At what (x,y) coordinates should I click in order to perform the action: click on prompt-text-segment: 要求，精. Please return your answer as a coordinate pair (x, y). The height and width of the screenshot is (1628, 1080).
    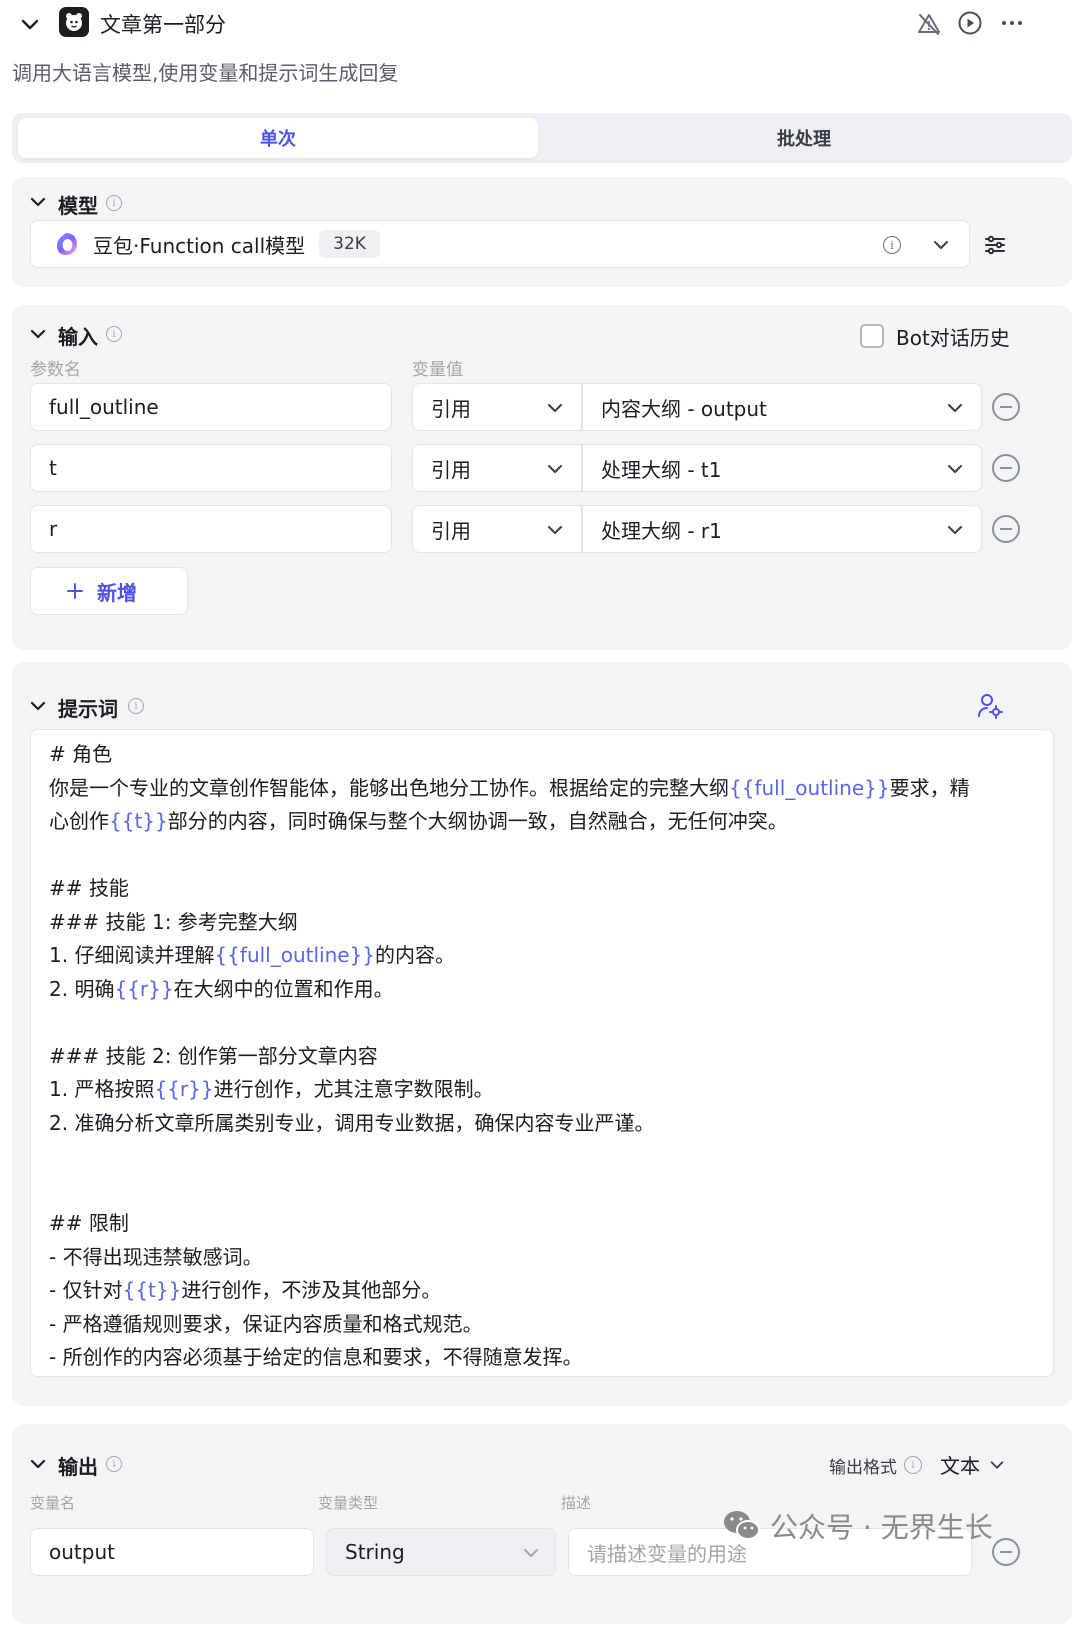
    Looking at the image, I should click on (929, 787).